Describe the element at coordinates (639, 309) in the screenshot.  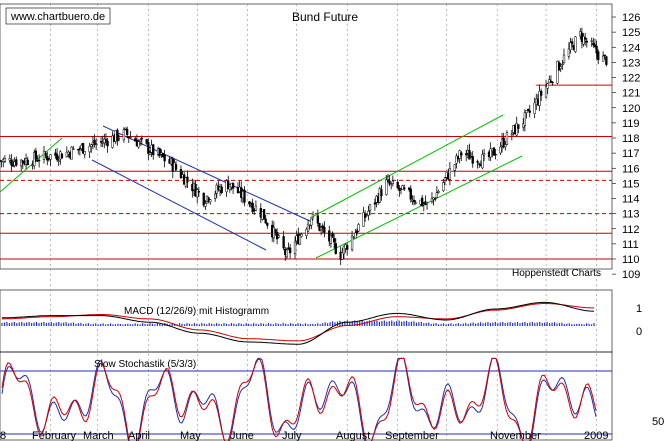
I see `macd-tick-label: 1` at that location.